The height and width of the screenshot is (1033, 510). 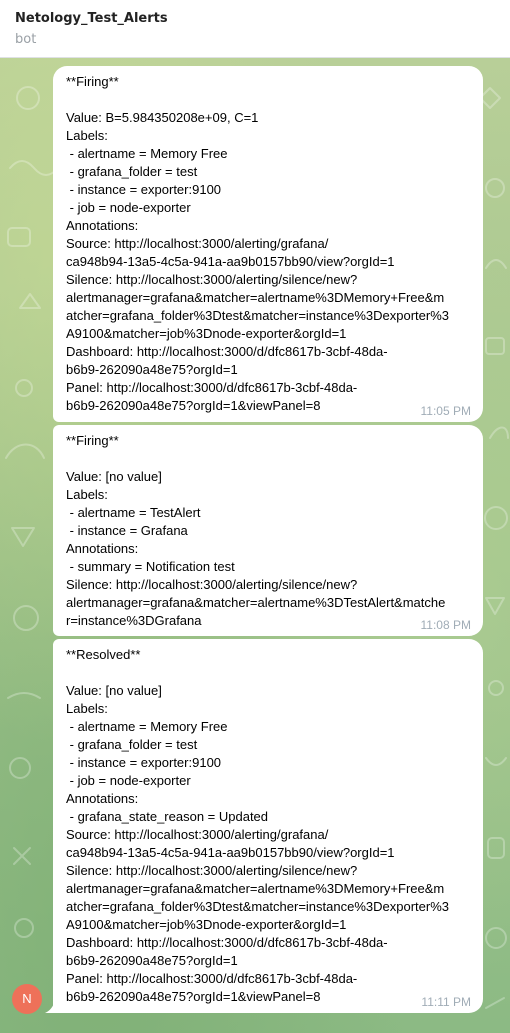 What do you see at coordinates (26, 39) in the screenshot?
I see `chat-subtitle: bot` at bounding box center [26, 39].